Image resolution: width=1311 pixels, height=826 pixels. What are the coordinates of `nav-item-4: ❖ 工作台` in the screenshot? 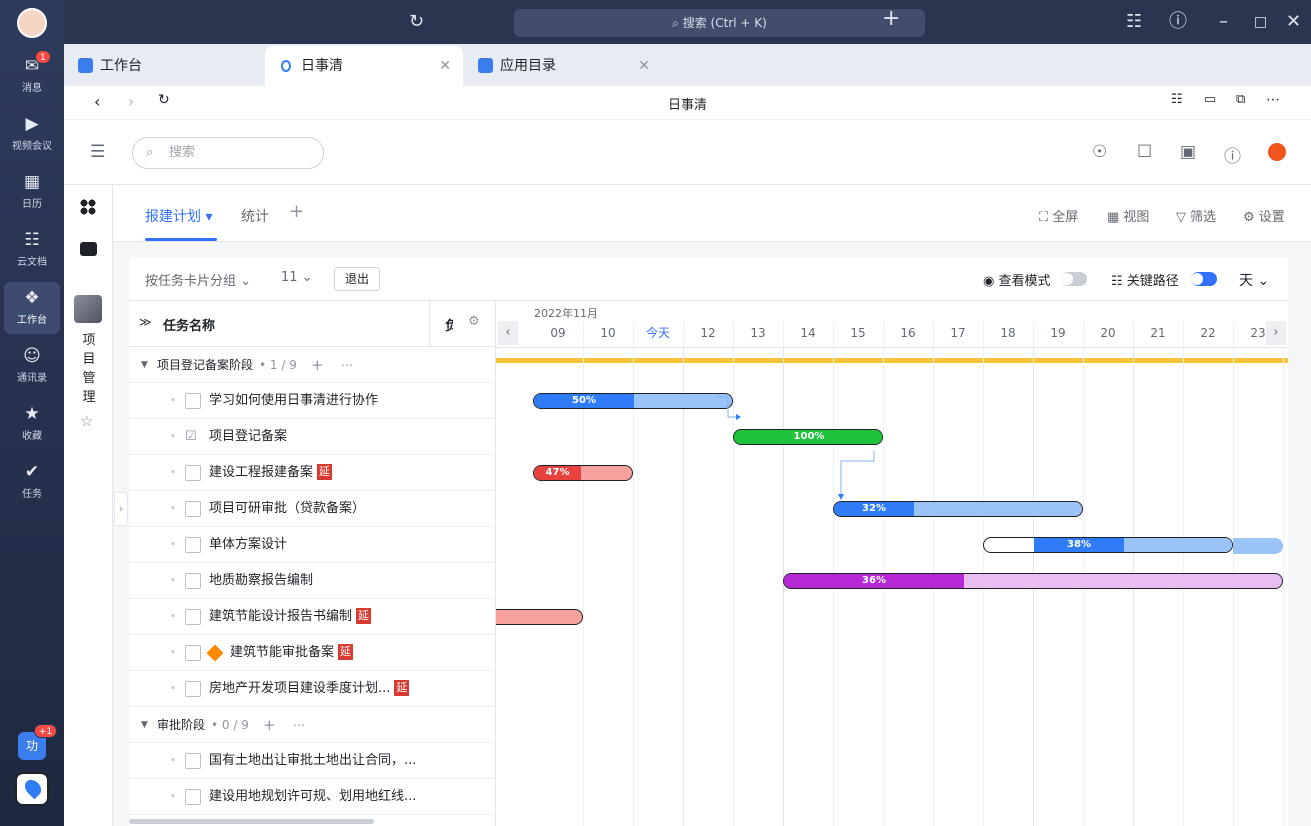 It's located at (32, 308).